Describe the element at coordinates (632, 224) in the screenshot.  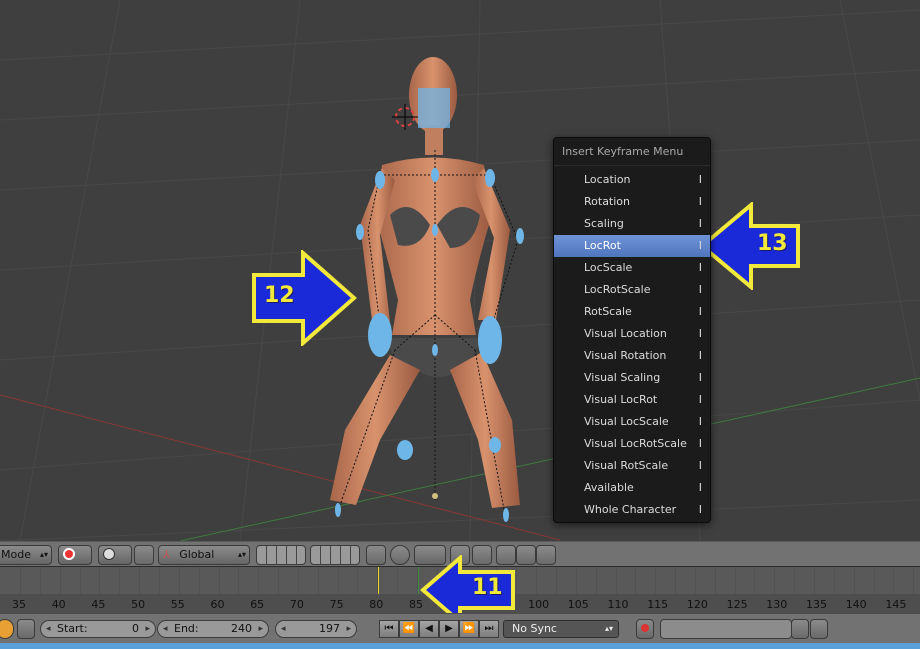
I see `menu-item-scaling: Scaling I` at that location.